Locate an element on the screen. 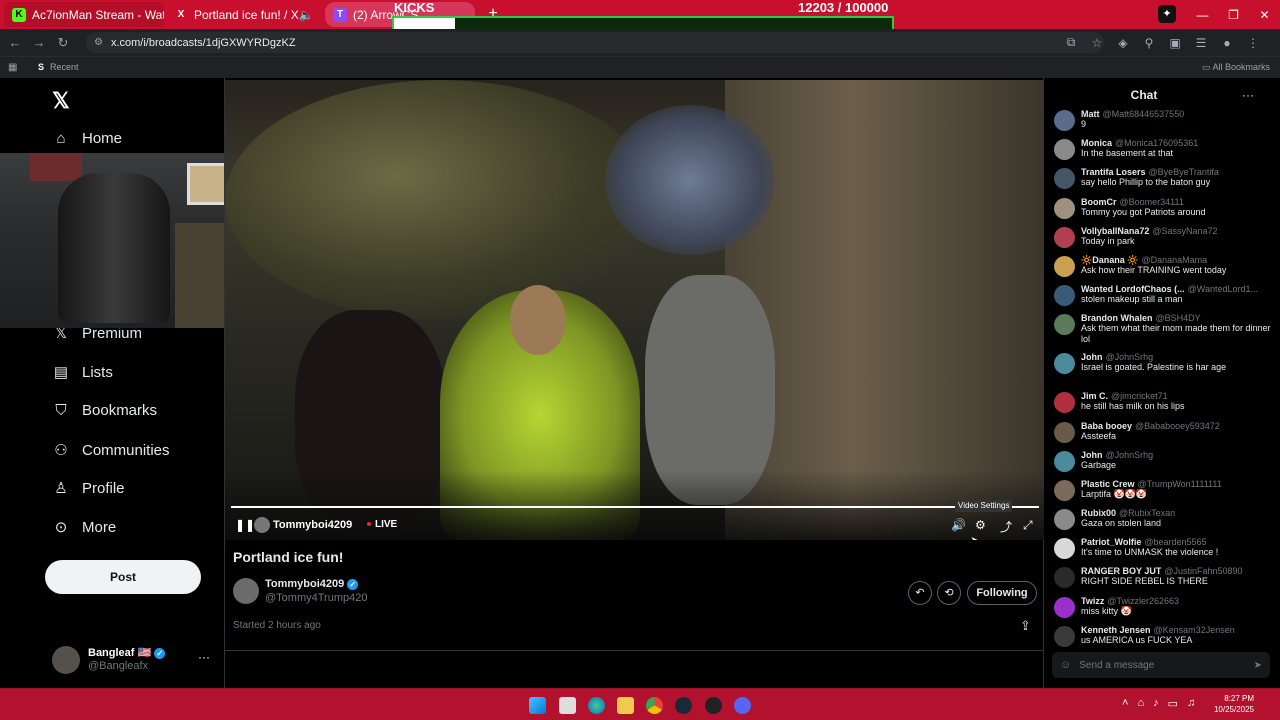  sidebar-item-more: ⊙ More is located at coordinates (84, 527).